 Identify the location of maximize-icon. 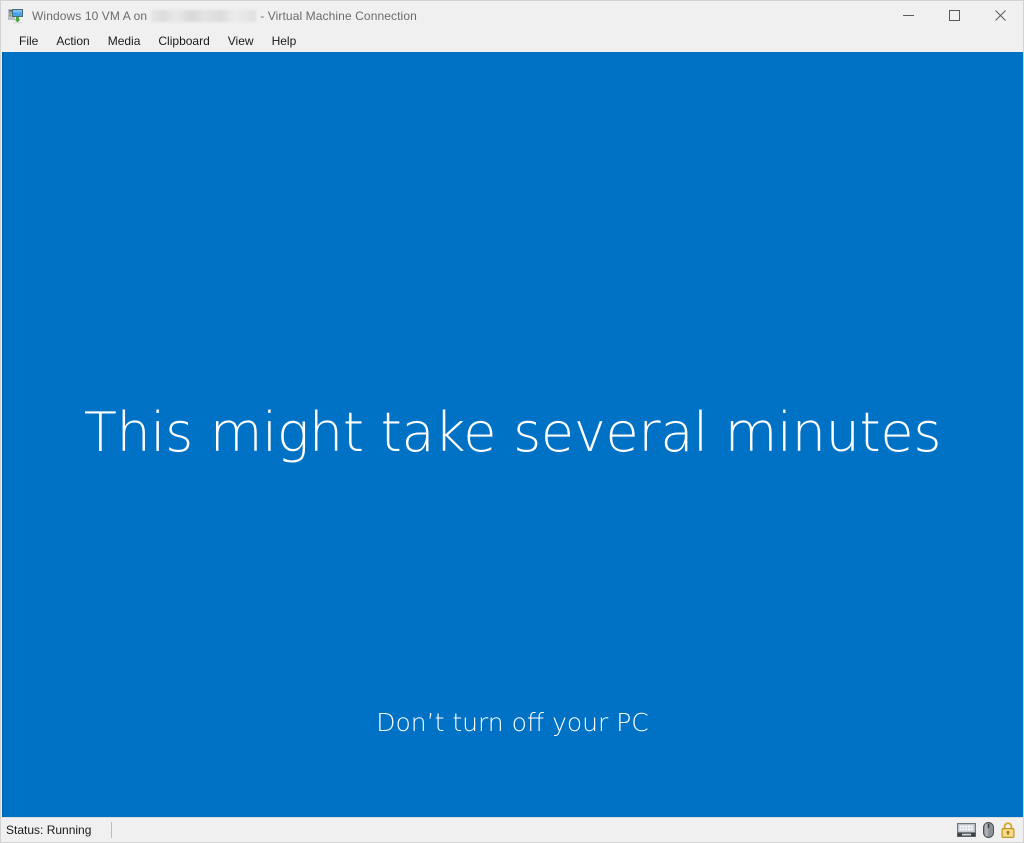
(954, 15).